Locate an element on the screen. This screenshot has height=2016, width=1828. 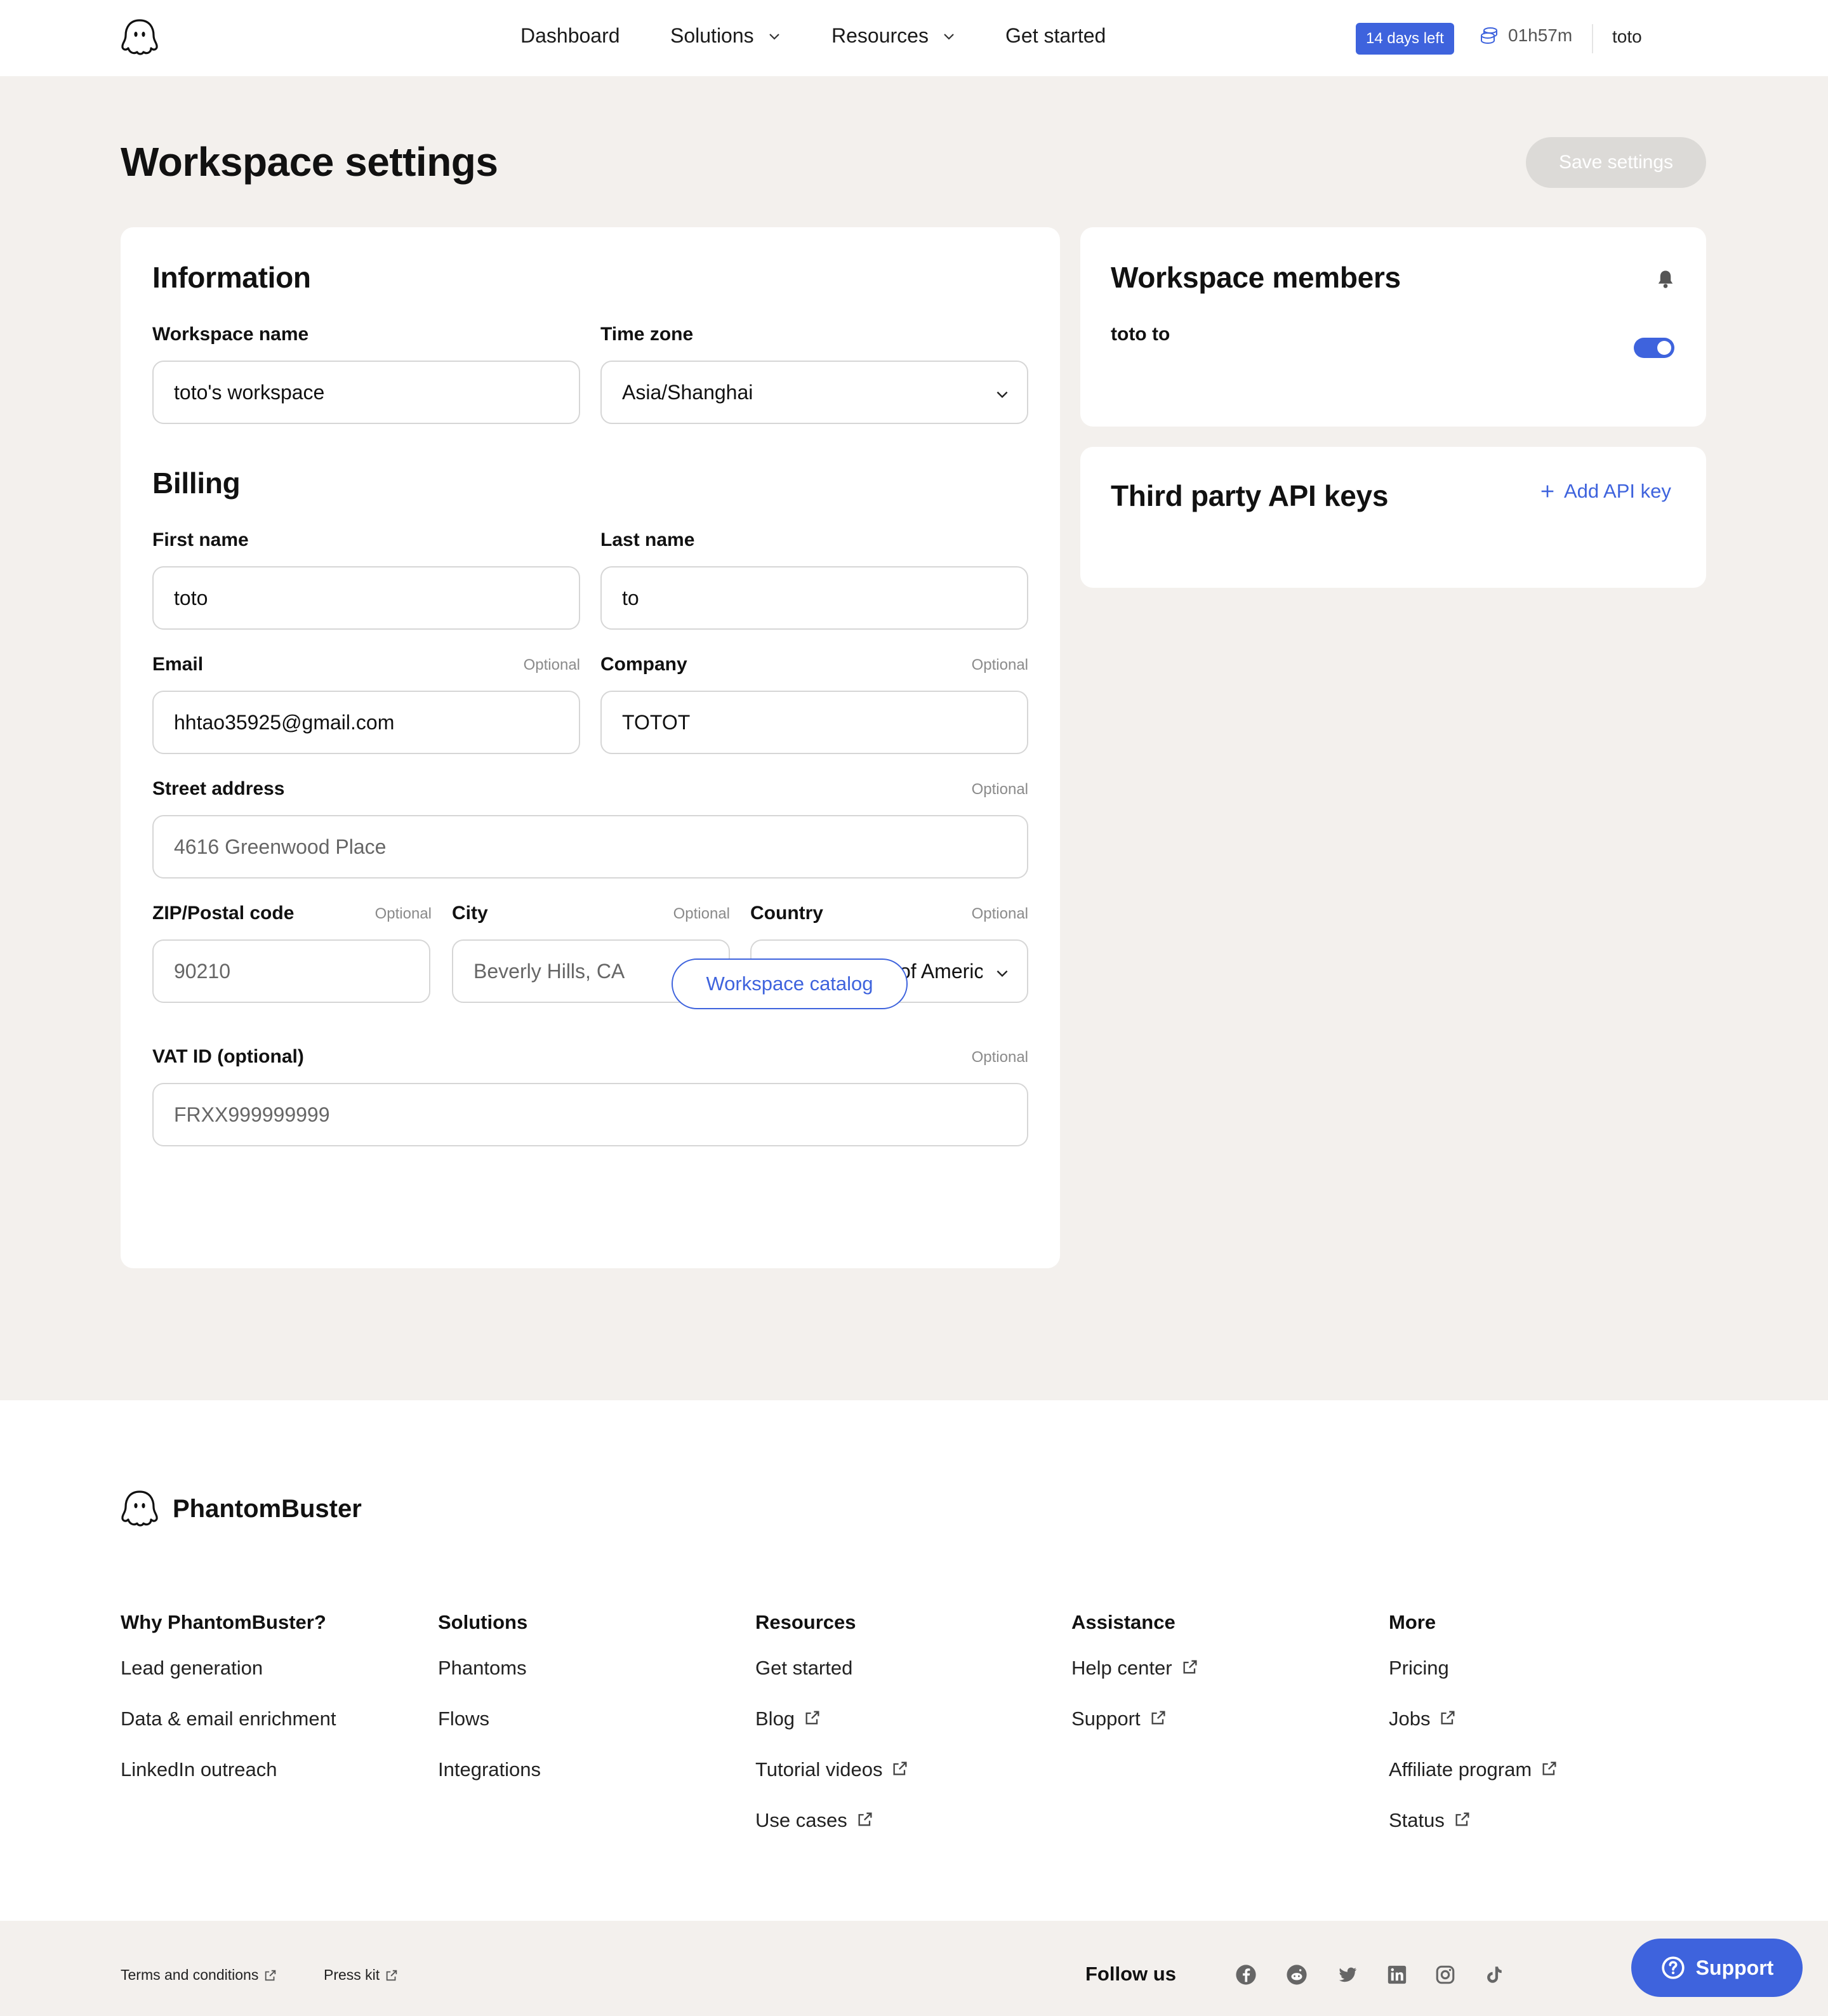
company-optional-hint: Optional is located at coordinates (999, 664).